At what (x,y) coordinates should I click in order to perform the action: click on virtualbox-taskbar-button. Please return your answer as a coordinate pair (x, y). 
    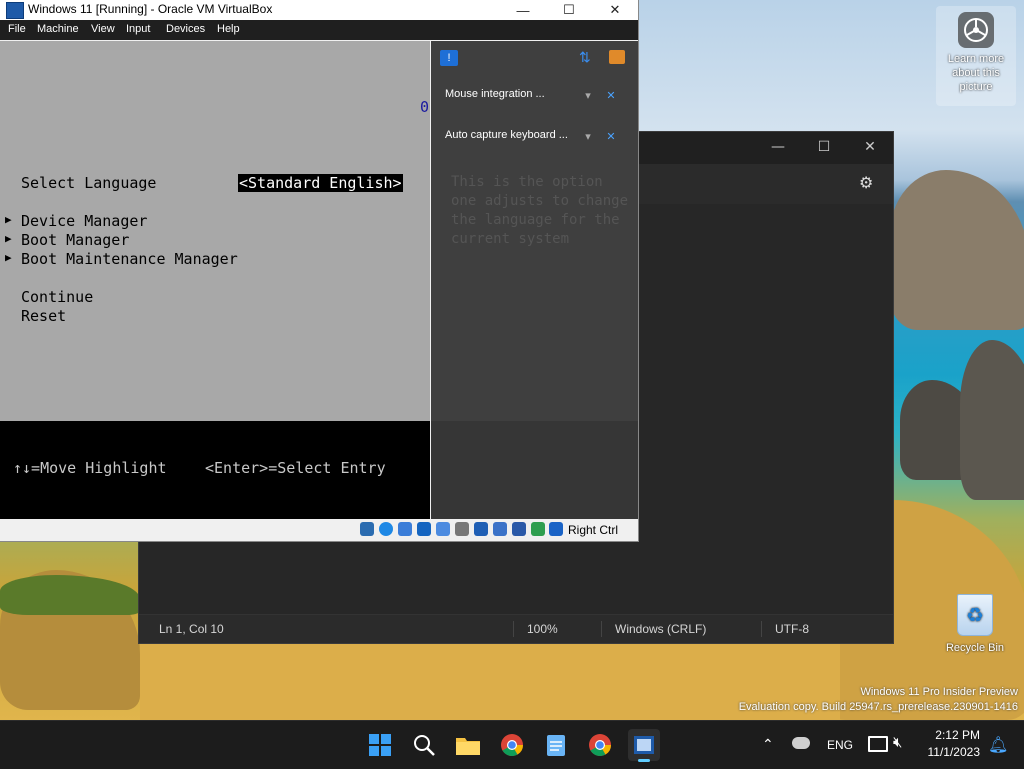
    Looking at the image, I should click on (644, 745).